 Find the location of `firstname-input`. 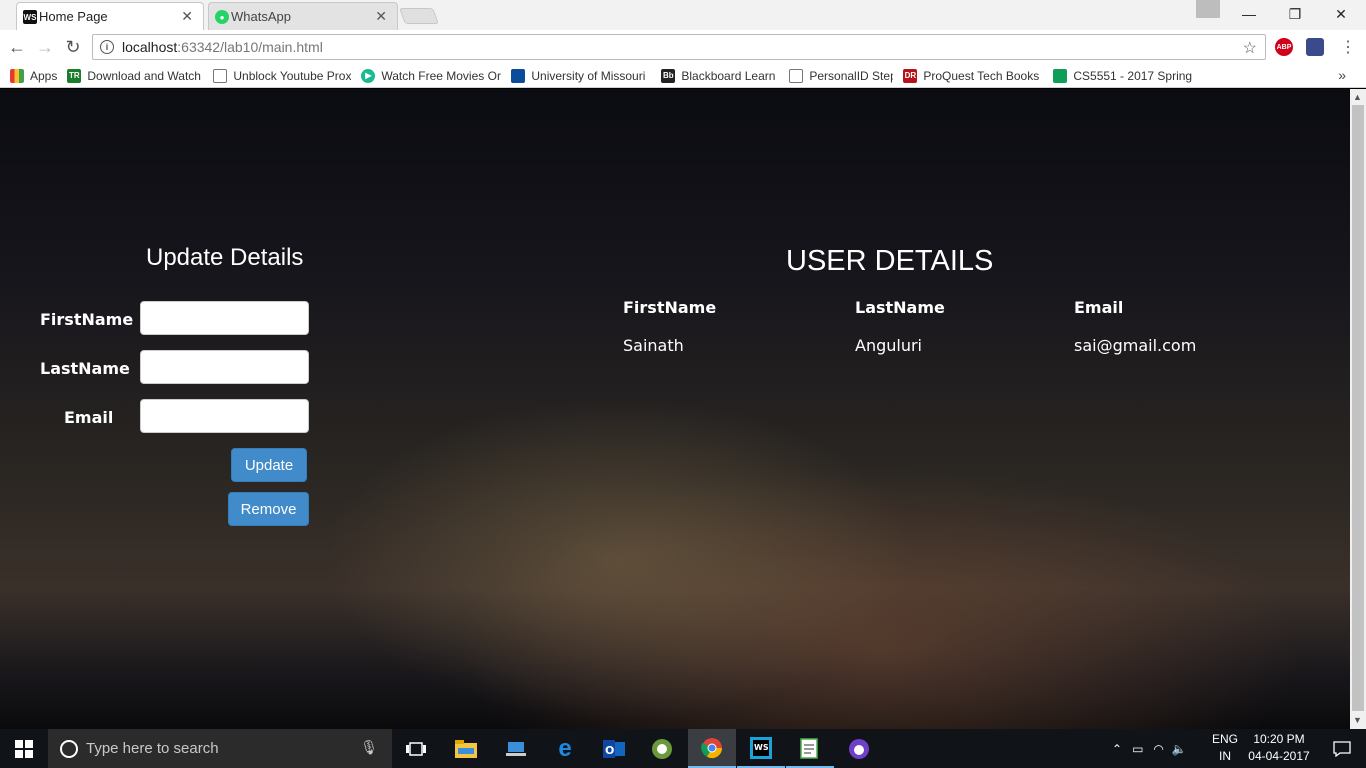

firstname-input is located at coordinates (224, 318).